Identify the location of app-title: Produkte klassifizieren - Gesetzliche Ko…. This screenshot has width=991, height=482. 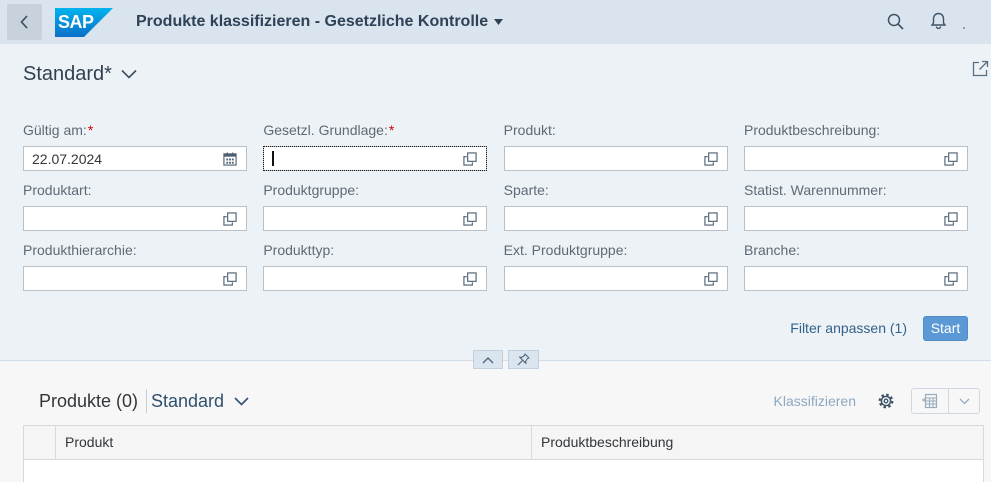
(312, 21).